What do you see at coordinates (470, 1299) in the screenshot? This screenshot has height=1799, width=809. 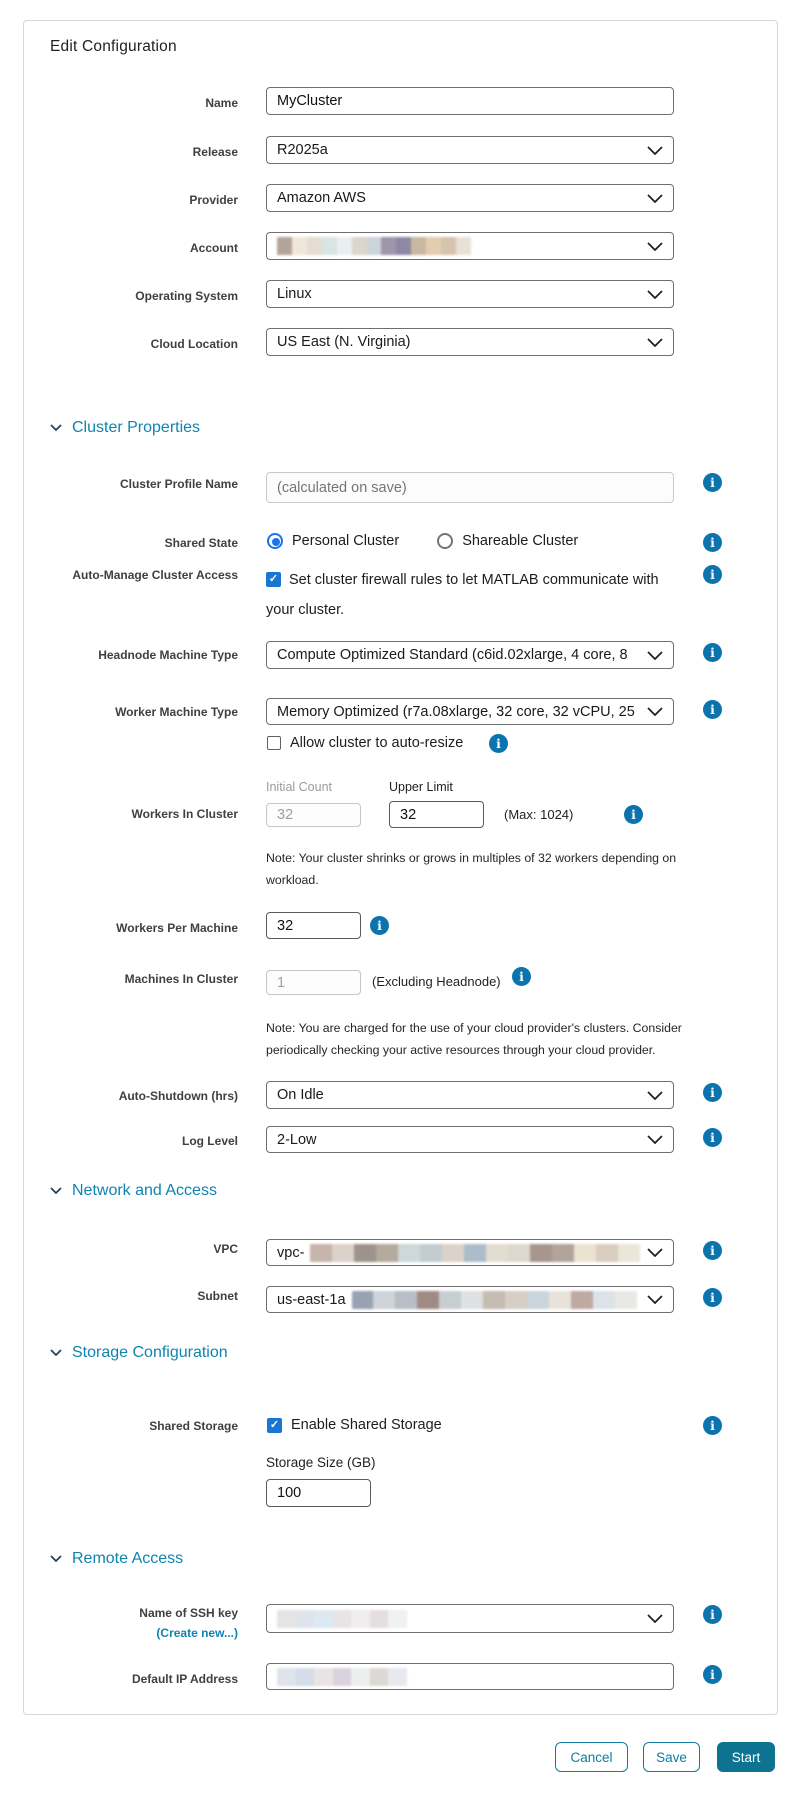 I see `subnet-select: us-east-1a` at bounding box center [470, 1299].